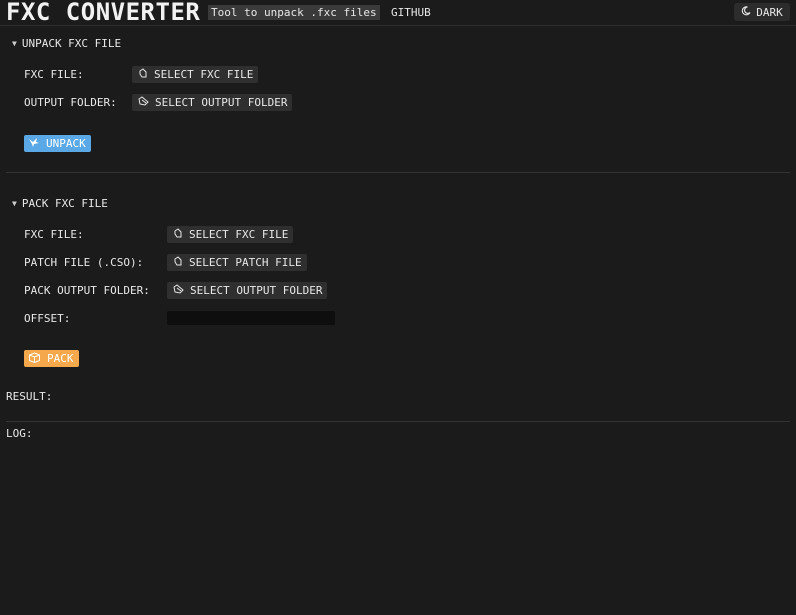 The width and height of the screenshot is (796, 615). I want to click on pack-output-folder-label: PACK OUTPUT FOLDER:, so click(87, 290).